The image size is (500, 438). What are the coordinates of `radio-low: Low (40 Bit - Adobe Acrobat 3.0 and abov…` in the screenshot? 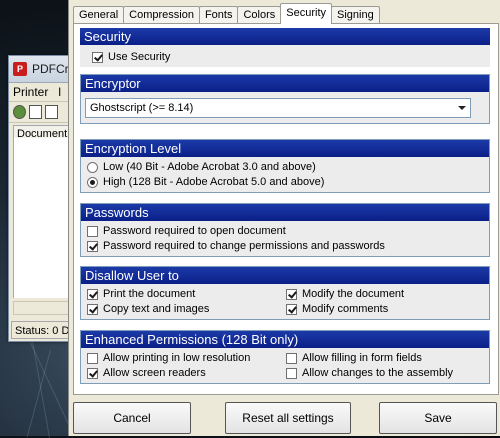 It's located at (201, 167).